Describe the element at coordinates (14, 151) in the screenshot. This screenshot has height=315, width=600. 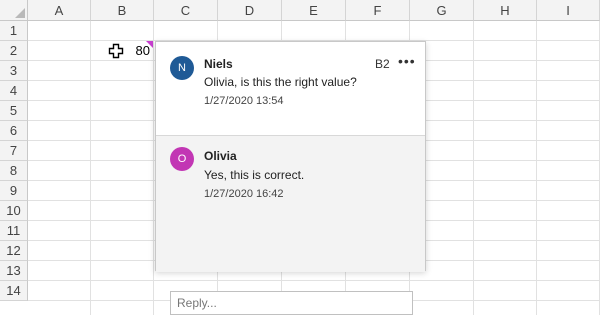
I see `row-header-7: 7` at that location.